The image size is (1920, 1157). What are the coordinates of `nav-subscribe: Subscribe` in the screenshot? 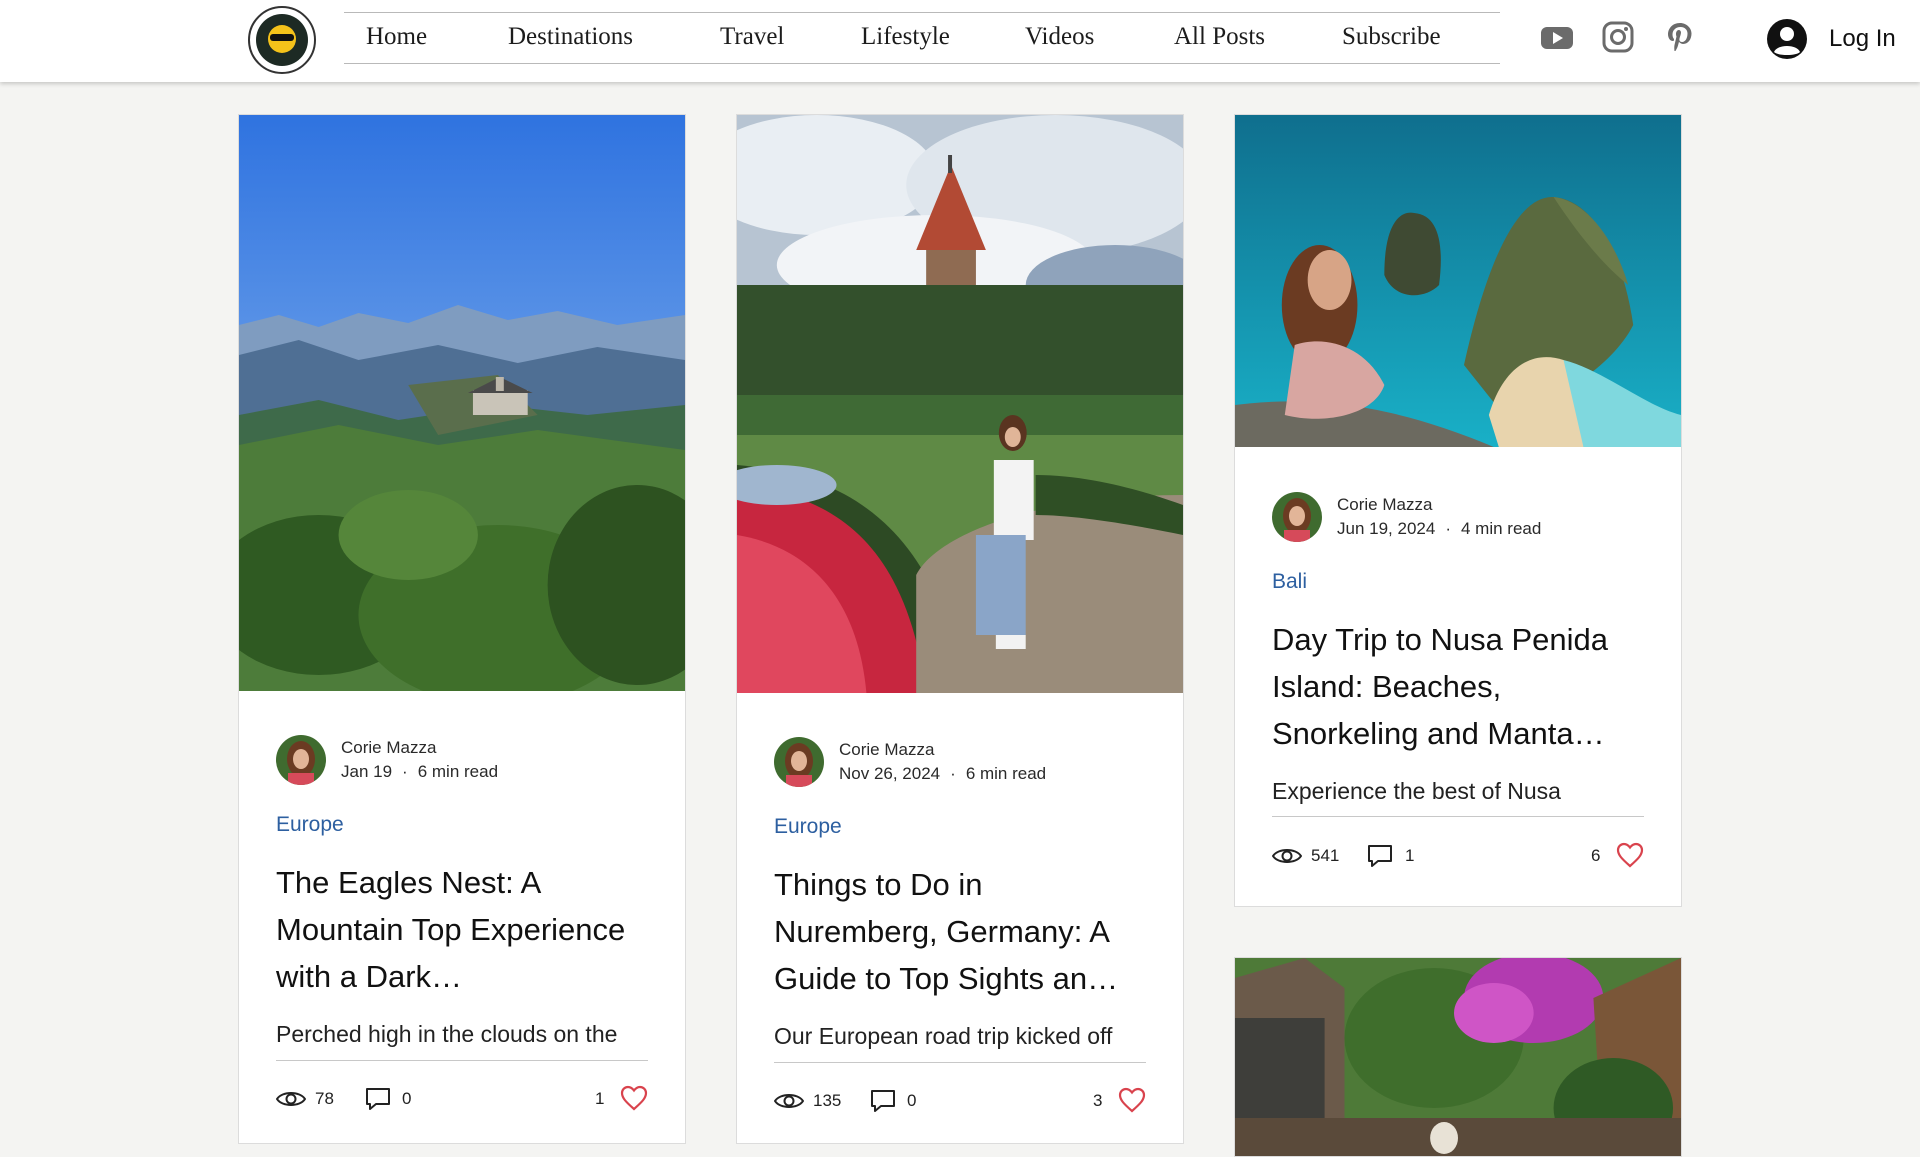 It's located at (1391, 37).